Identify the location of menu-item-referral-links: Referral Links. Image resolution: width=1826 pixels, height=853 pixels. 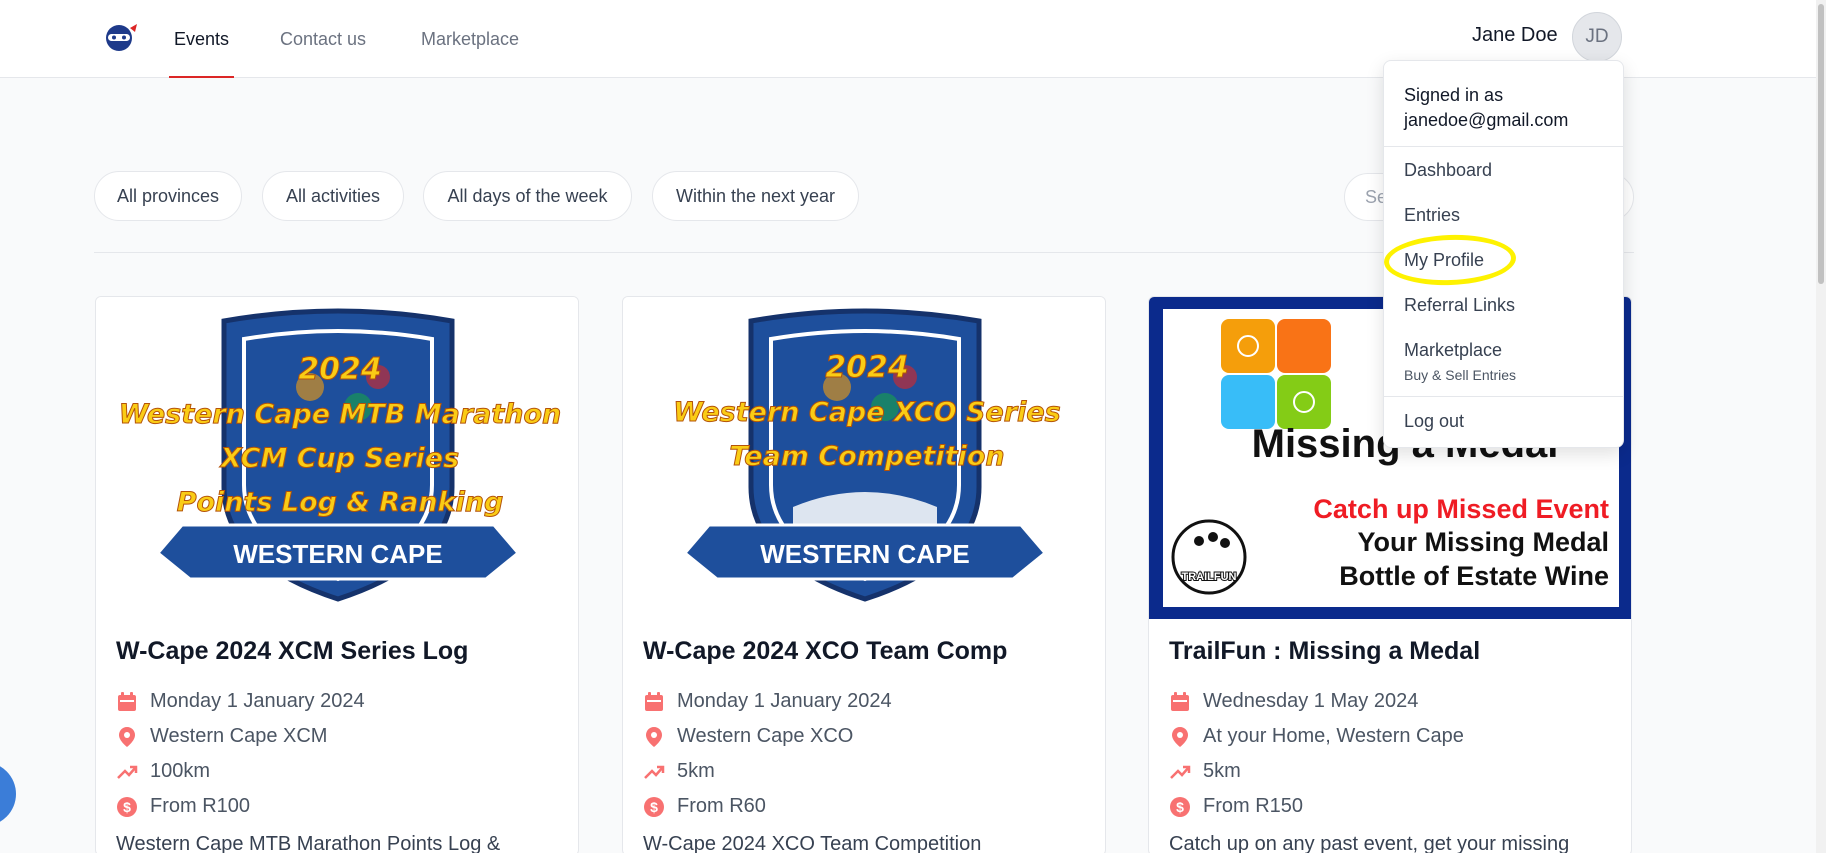
(1459, 305).